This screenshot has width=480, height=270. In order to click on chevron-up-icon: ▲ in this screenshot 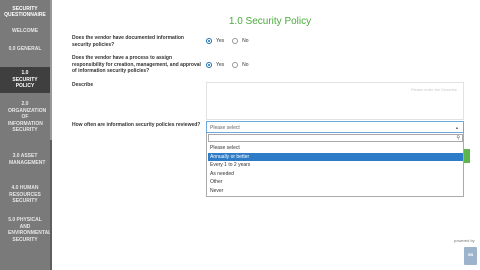, I will do `click(457, 128)`.